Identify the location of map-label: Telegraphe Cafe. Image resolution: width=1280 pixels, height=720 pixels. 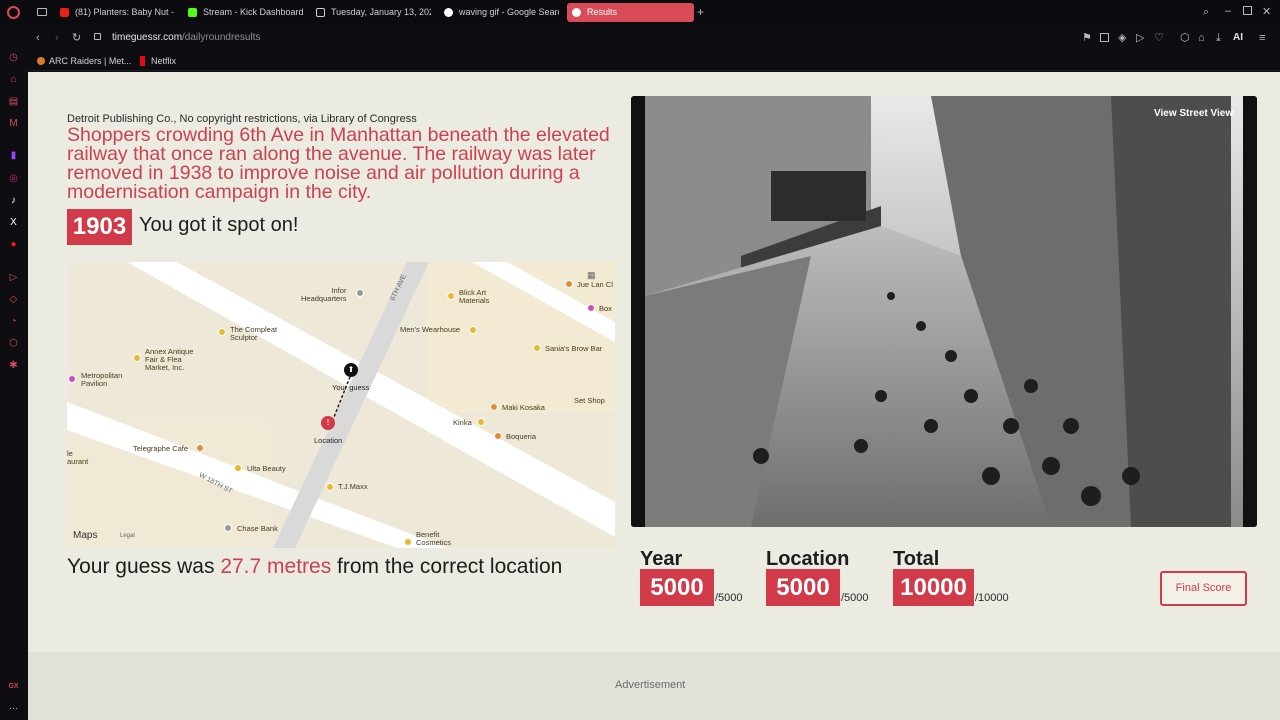
(161, 448).